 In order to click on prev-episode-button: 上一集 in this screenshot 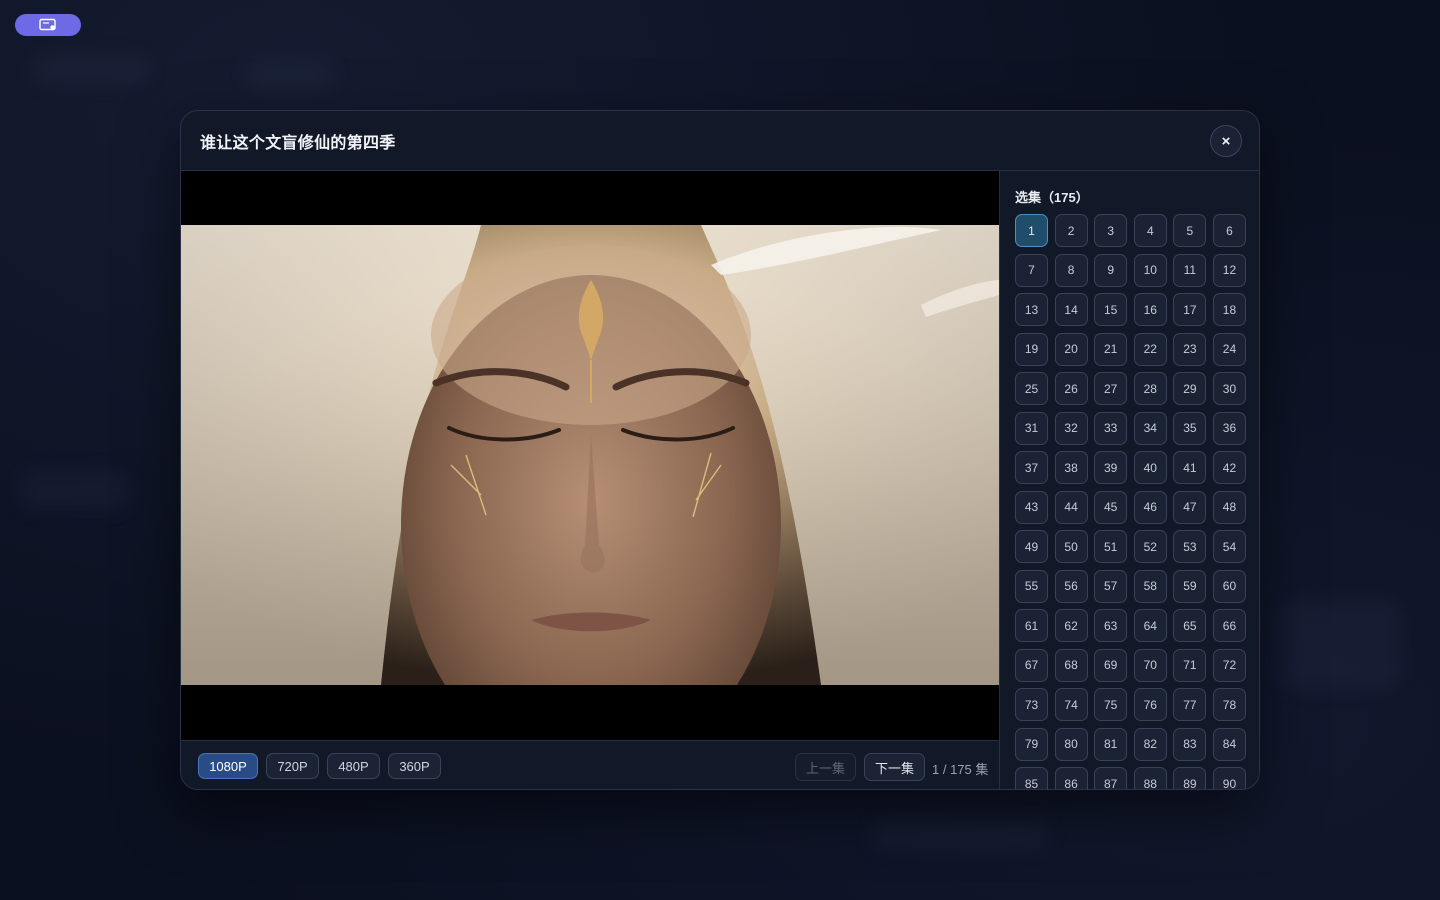, I will do `click(825, 767)`.